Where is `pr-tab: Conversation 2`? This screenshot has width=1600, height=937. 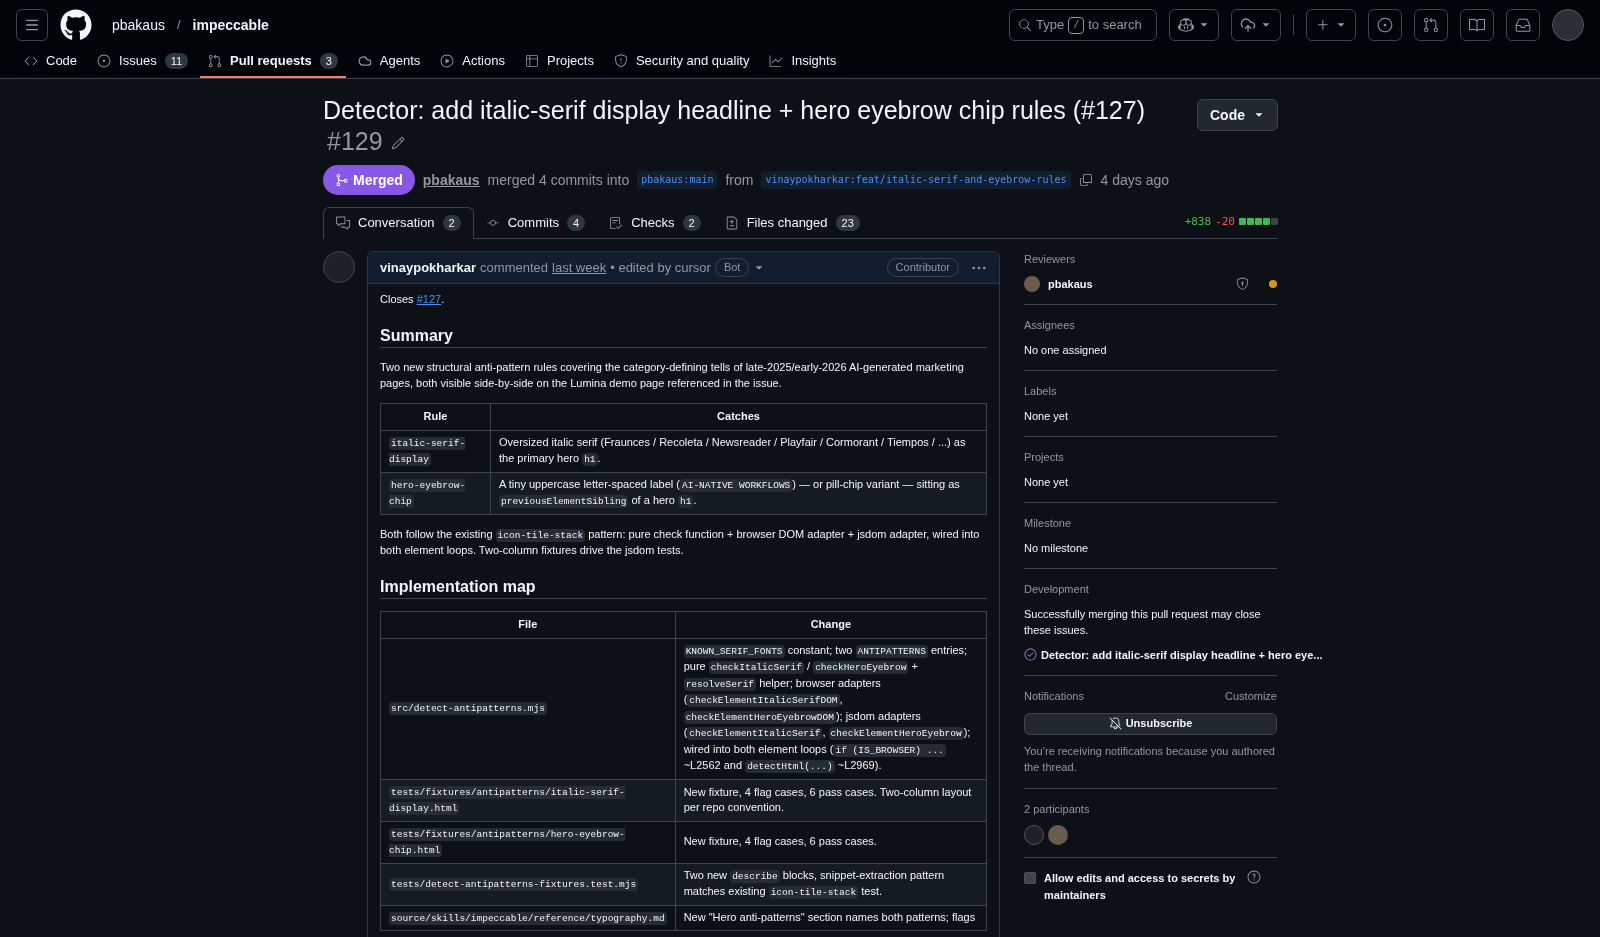
pr-tab: Conversation 2 is located at coordinates (398, 223).